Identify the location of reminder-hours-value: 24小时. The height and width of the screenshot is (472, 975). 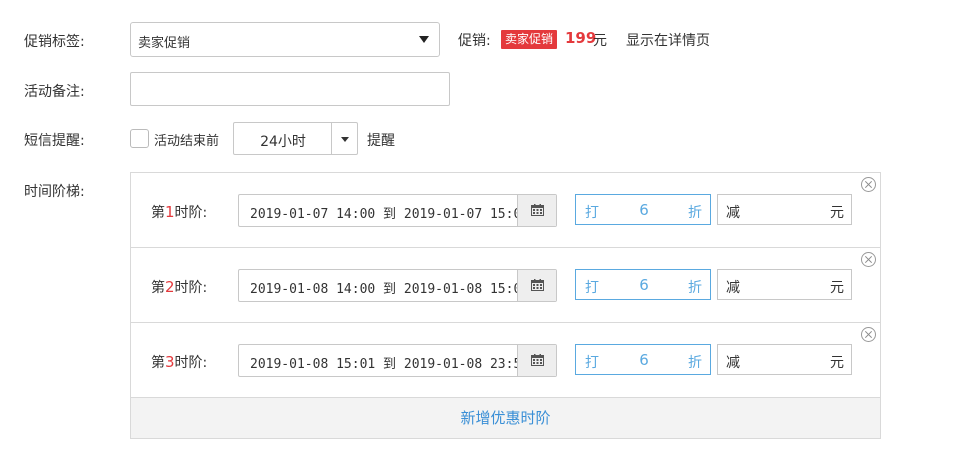
(283, 142).